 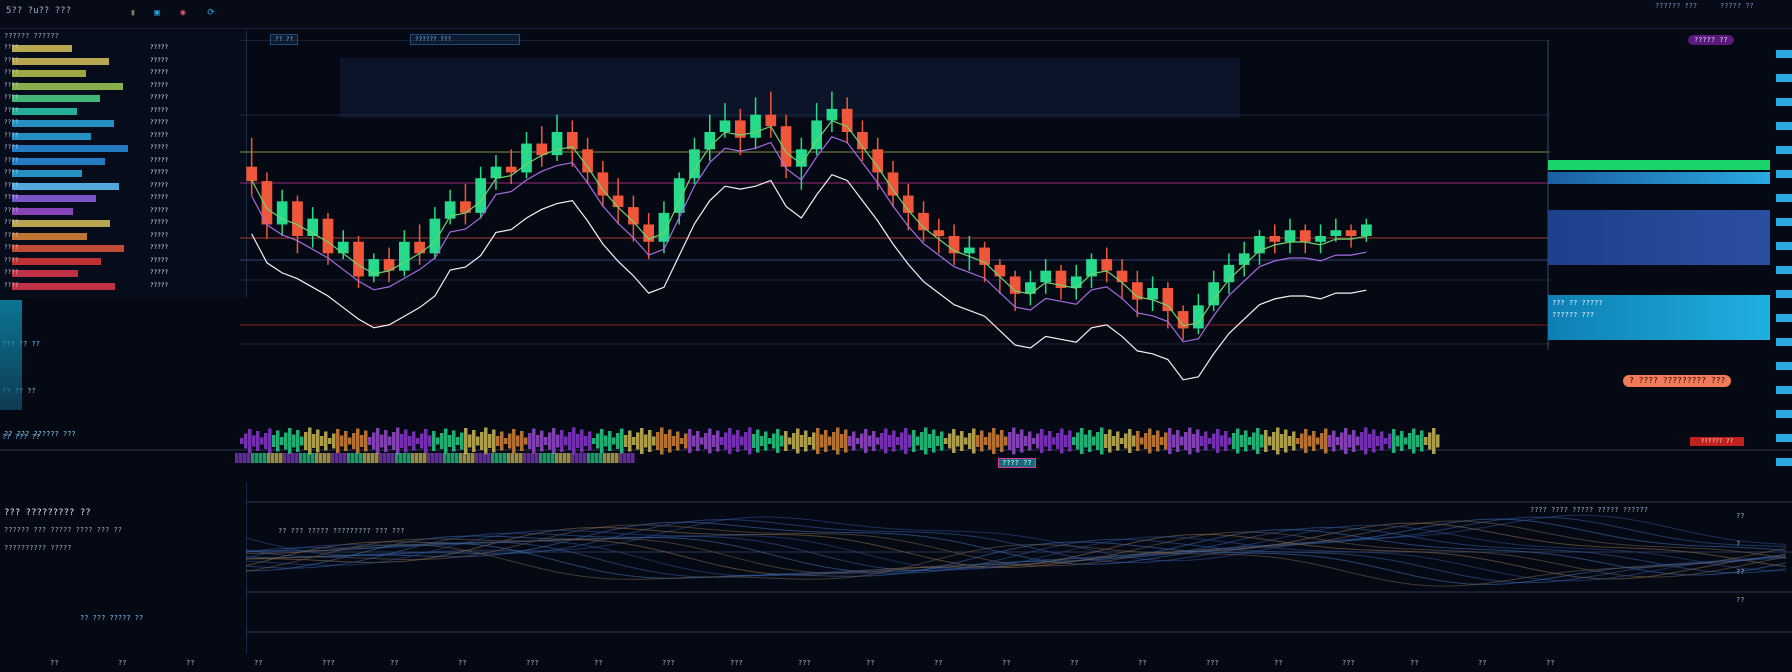 I want to click on indicator-row-1: ?????????? ?????, so click(x=38, y=548).